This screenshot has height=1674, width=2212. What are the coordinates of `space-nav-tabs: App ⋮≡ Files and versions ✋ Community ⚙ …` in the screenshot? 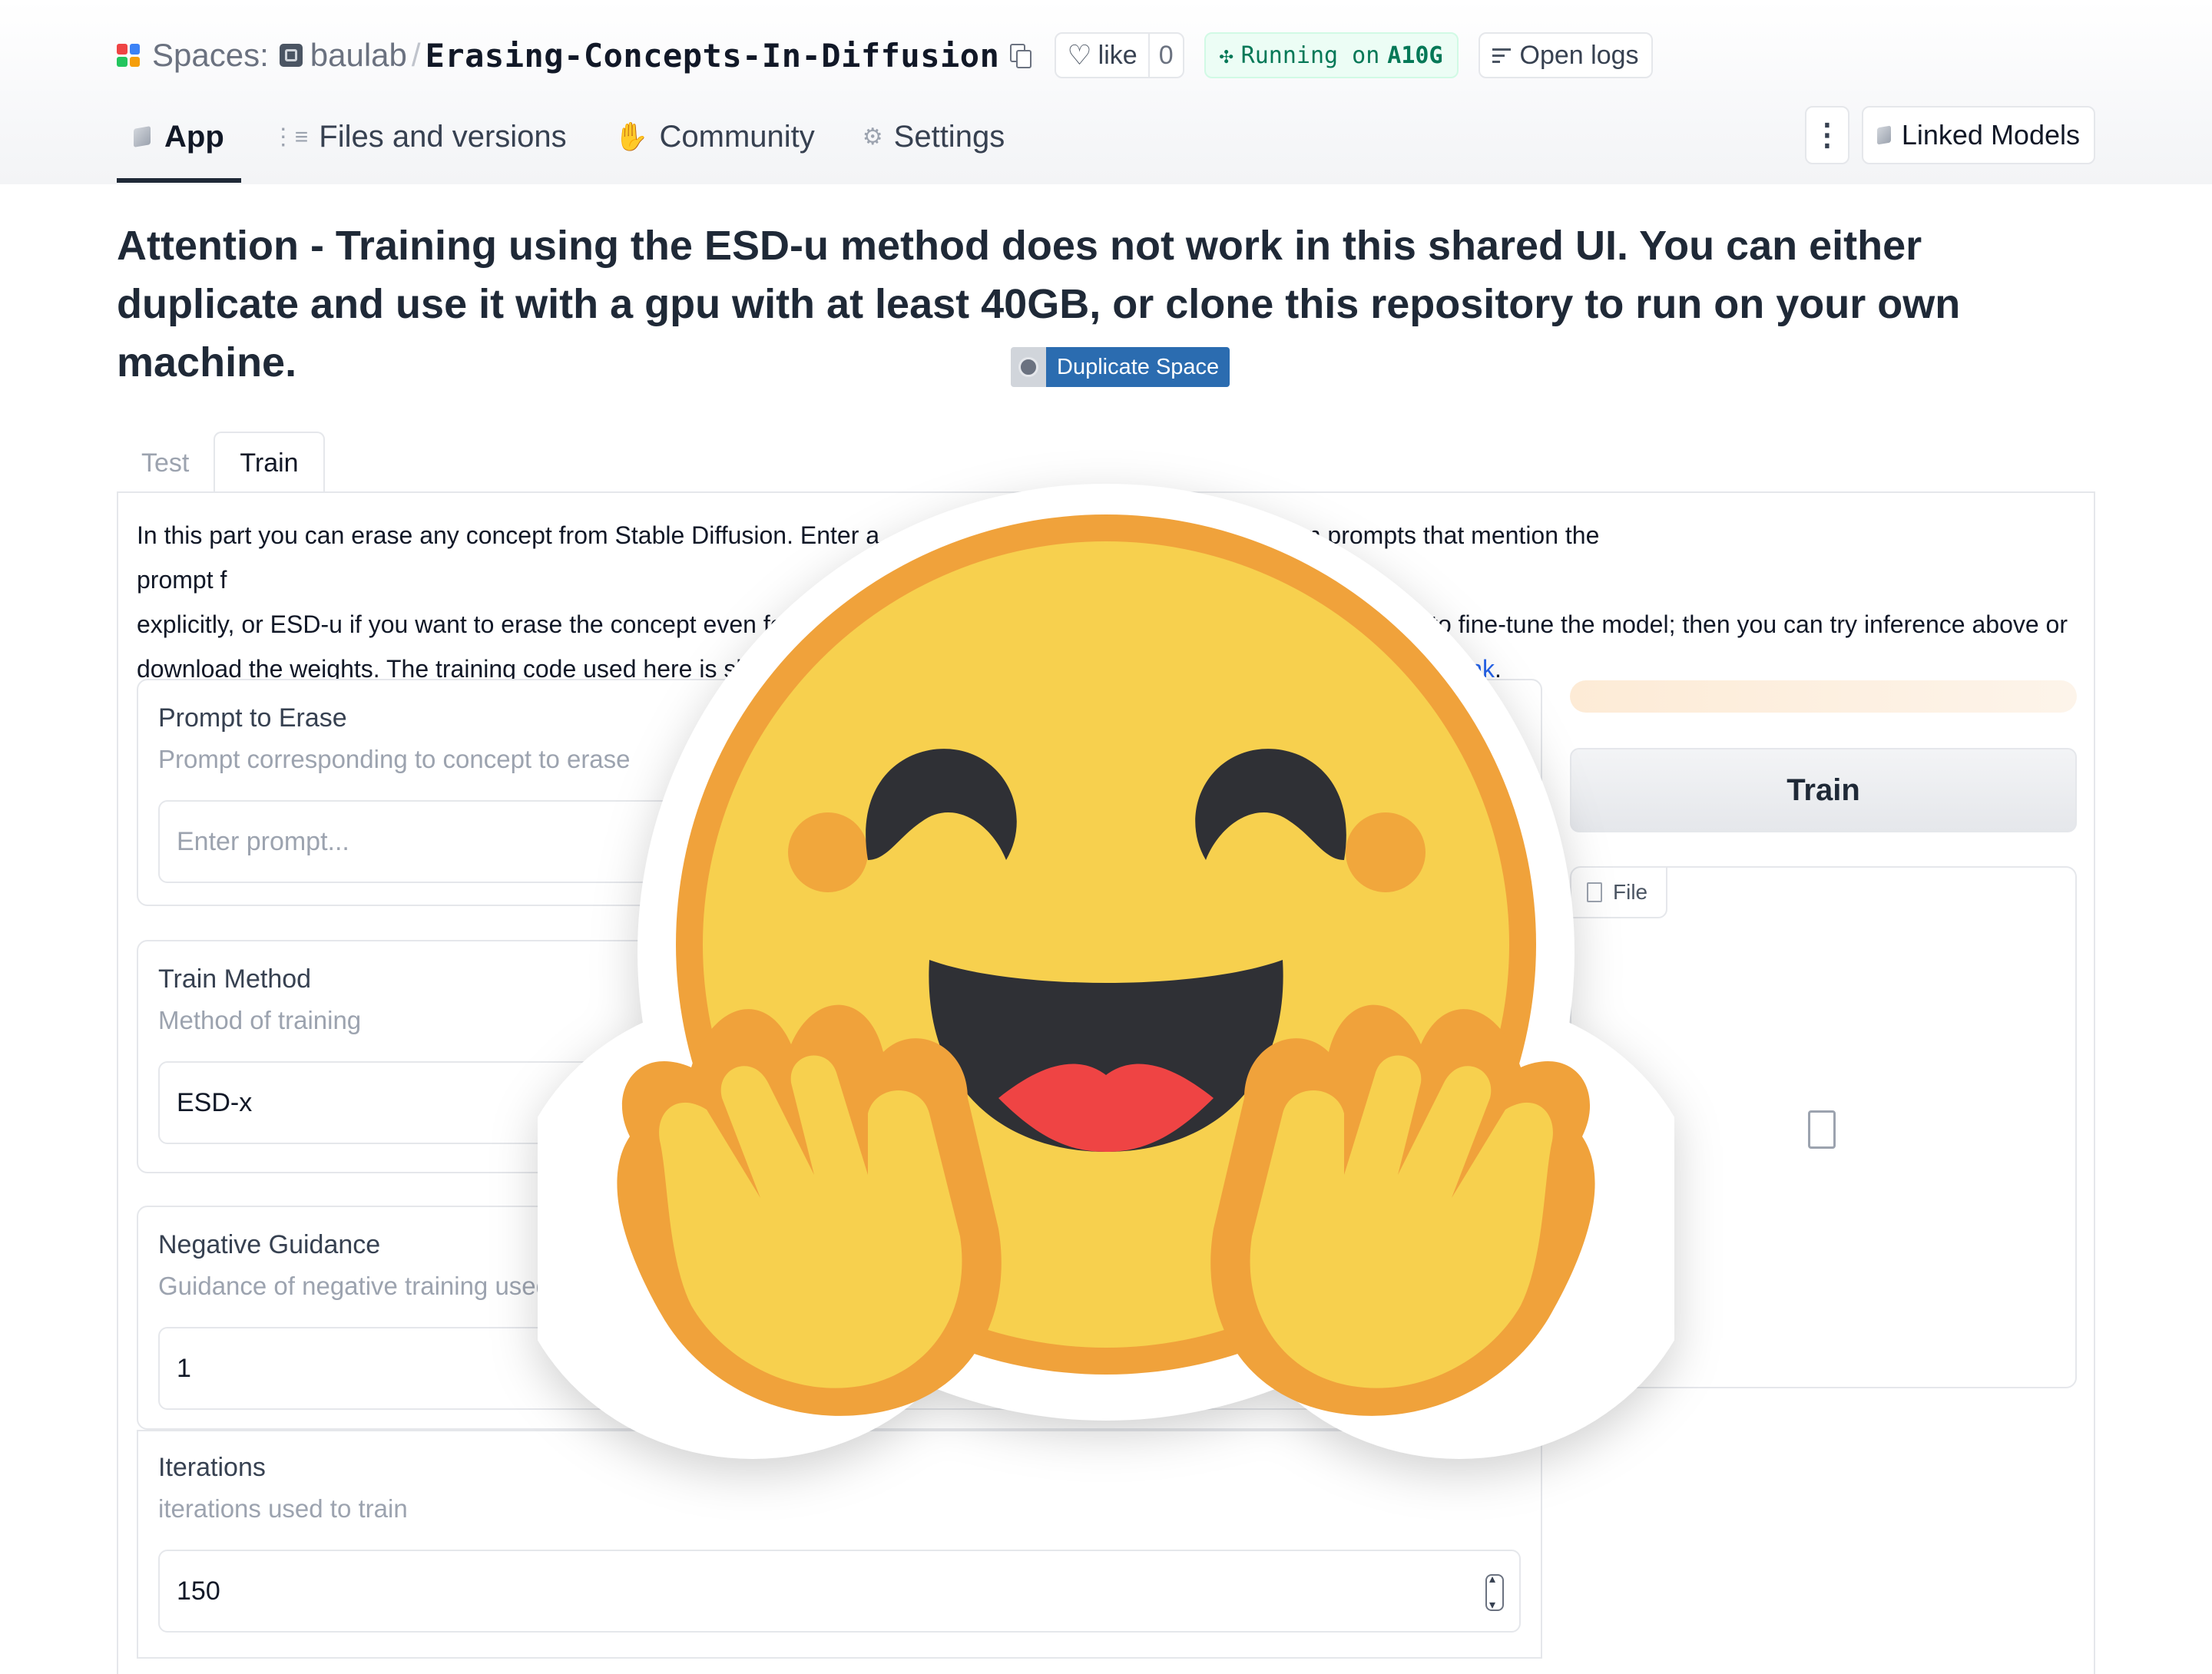 It's located at (576, 146).